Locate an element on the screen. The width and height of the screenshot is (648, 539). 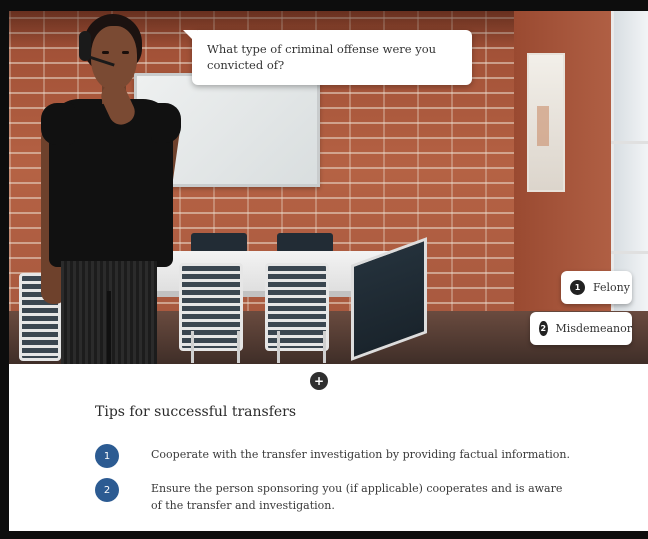
choice-number-badge: 2 is located at coordinates (543, 328).